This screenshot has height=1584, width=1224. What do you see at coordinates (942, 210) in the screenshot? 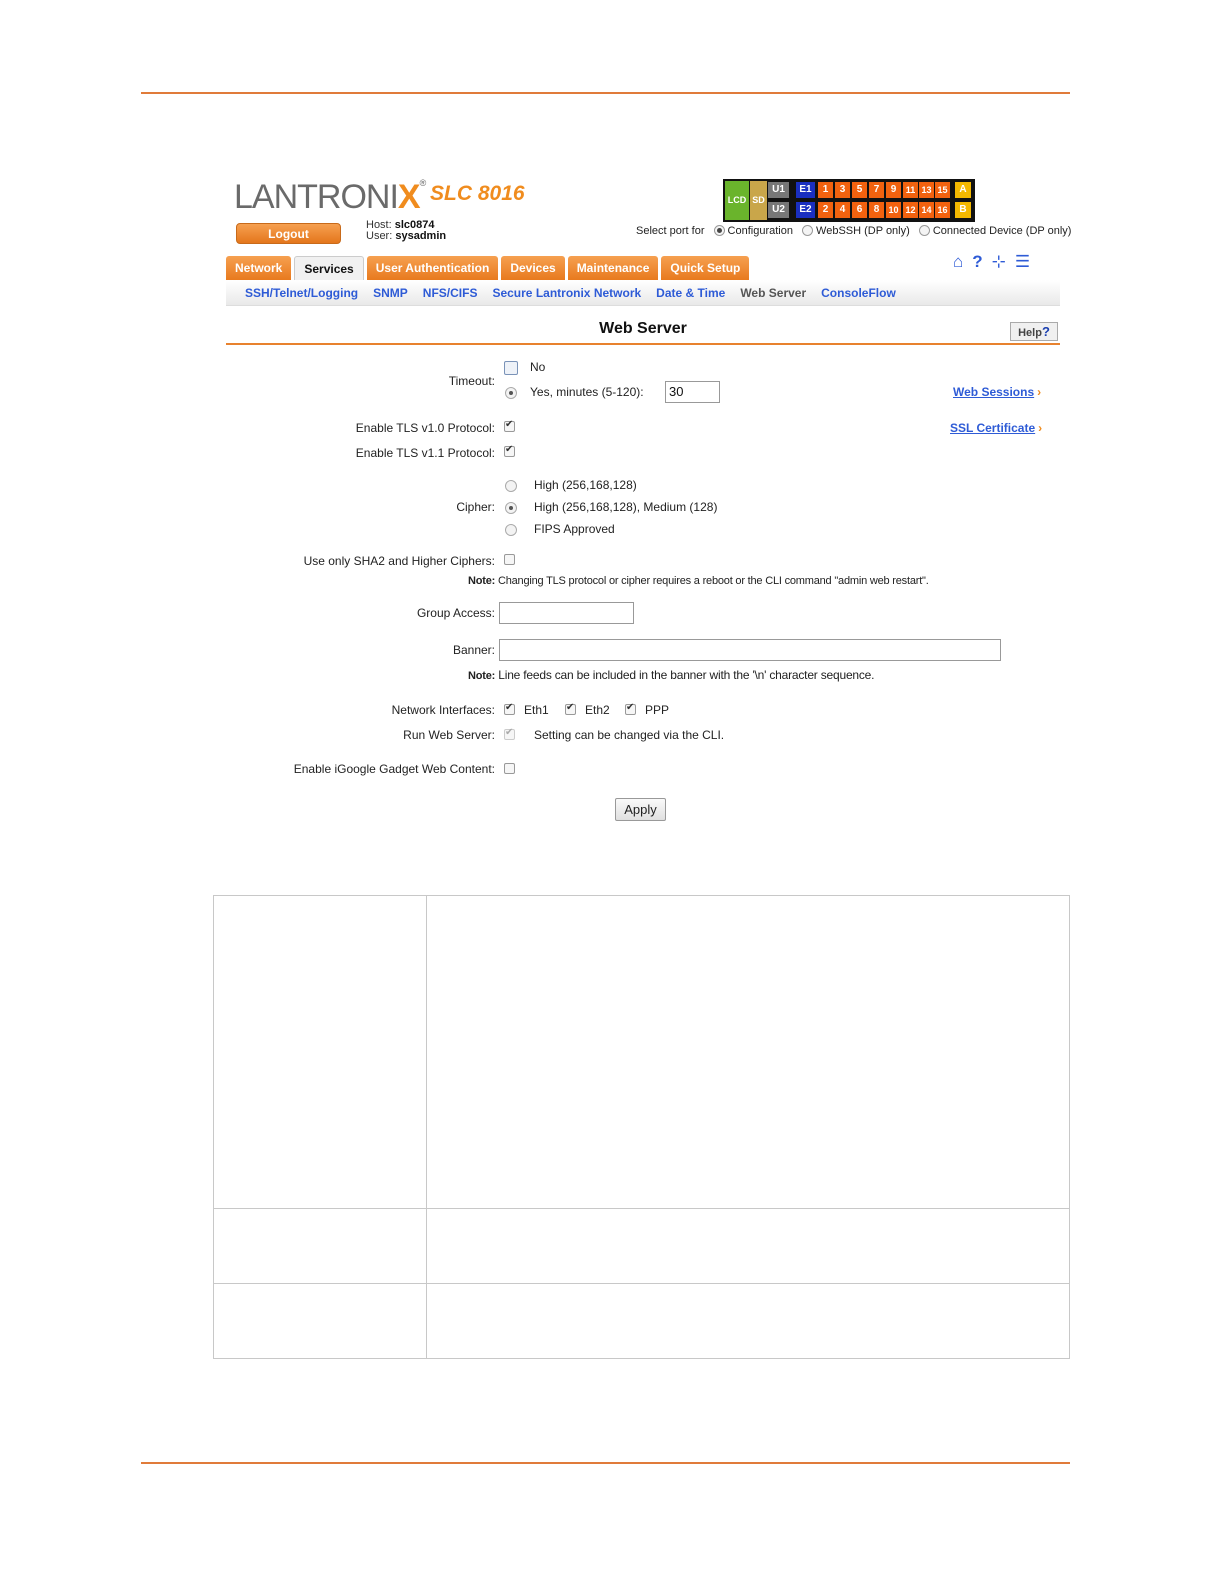
I see `port-16: 16` at bounding box center [942, 210].